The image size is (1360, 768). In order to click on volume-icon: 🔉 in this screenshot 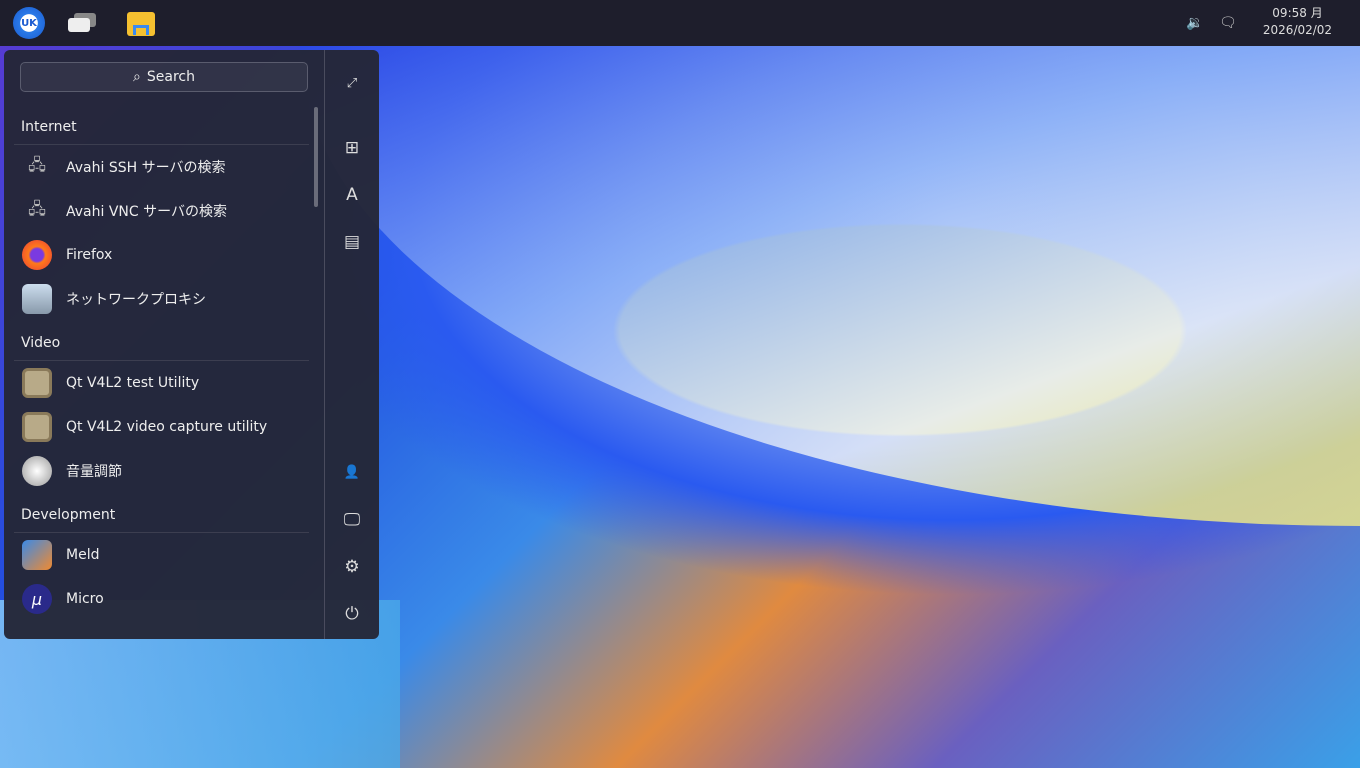, I will do `click(1194, 23)`.